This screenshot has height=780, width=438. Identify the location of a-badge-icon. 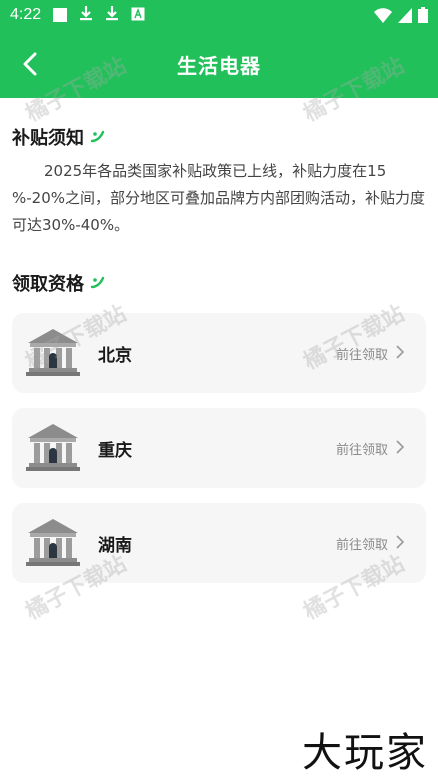
(138, 15).